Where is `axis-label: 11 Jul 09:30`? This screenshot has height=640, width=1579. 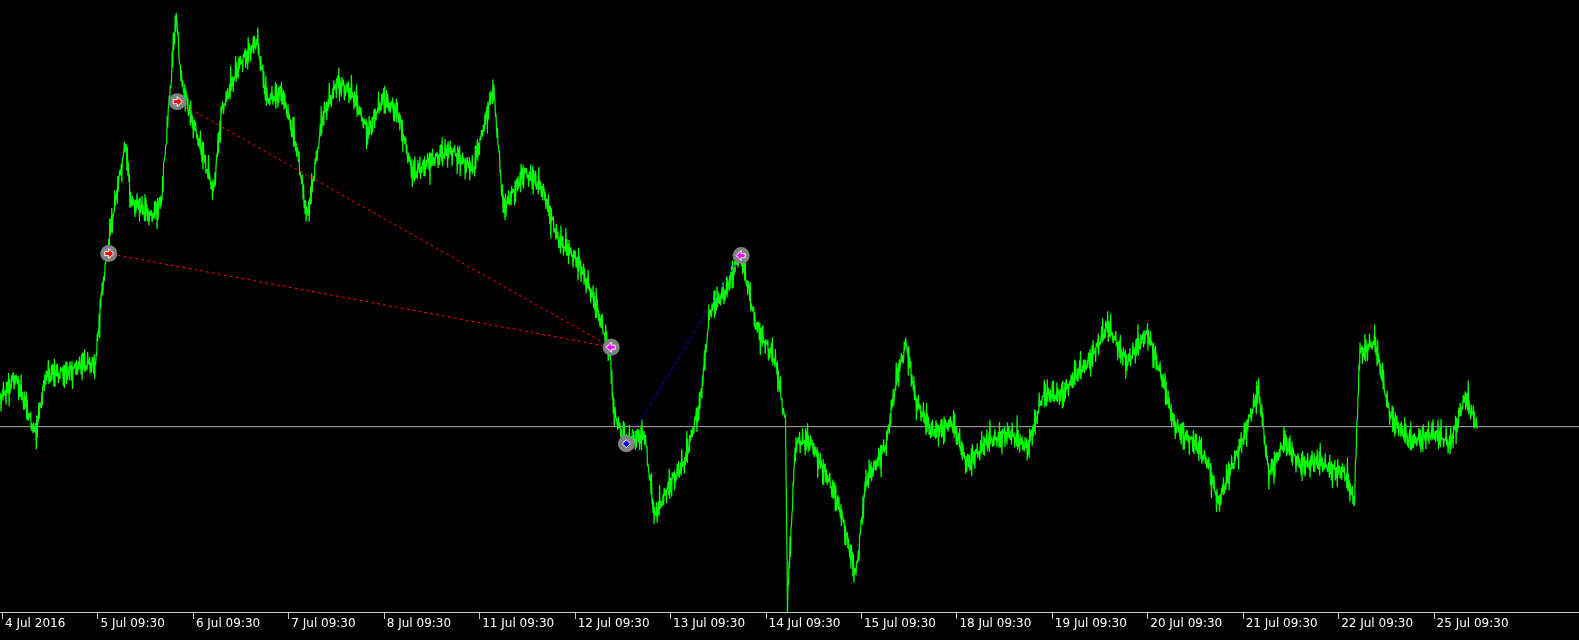 axis-label: 11 Jul 09:30 is located at coordinates (518, 623).